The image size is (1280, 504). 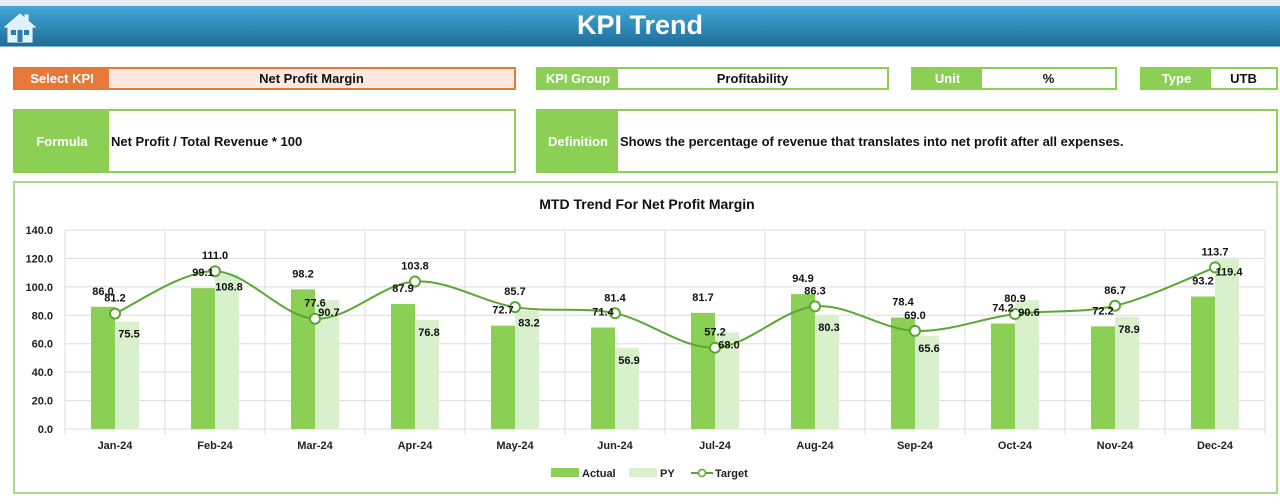 I want to click on actual-data-label: 99.1, so click(x=202, y=273).